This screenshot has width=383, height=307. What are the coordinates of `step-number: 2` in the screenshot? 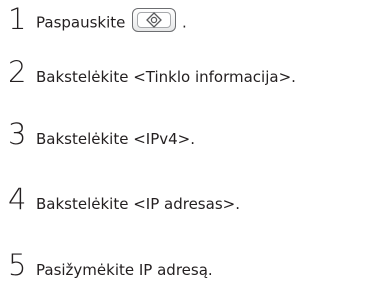 It's located at (17, 72).